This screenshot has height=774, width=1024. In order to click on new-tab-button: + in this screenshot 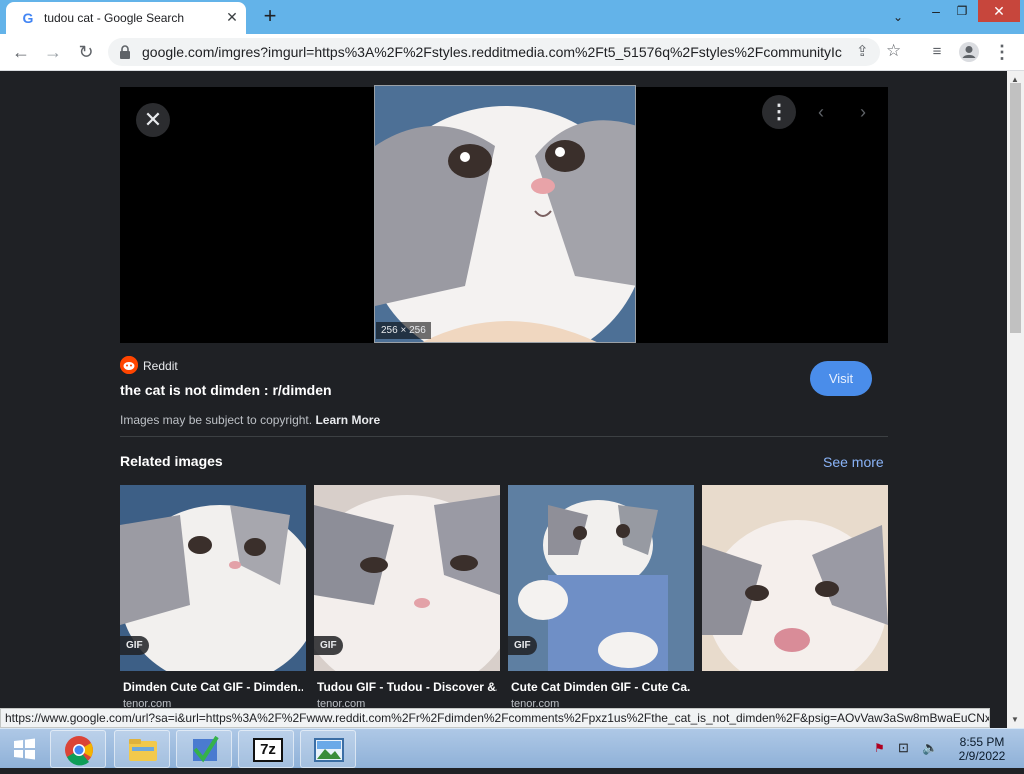, I will do `click(270, 17)`.